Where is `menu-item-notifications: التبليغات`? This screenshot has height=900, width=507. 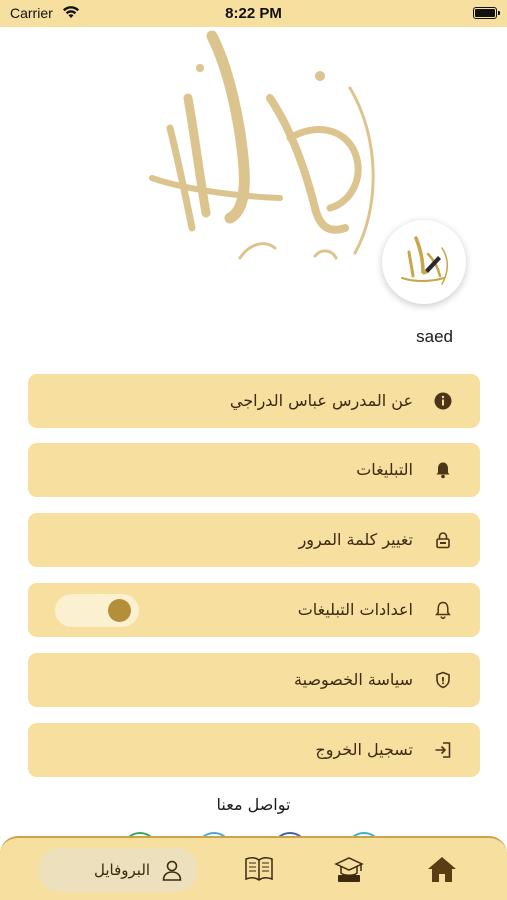
menu-item-notifications: التبليغات is located at coordinates (254, 470).